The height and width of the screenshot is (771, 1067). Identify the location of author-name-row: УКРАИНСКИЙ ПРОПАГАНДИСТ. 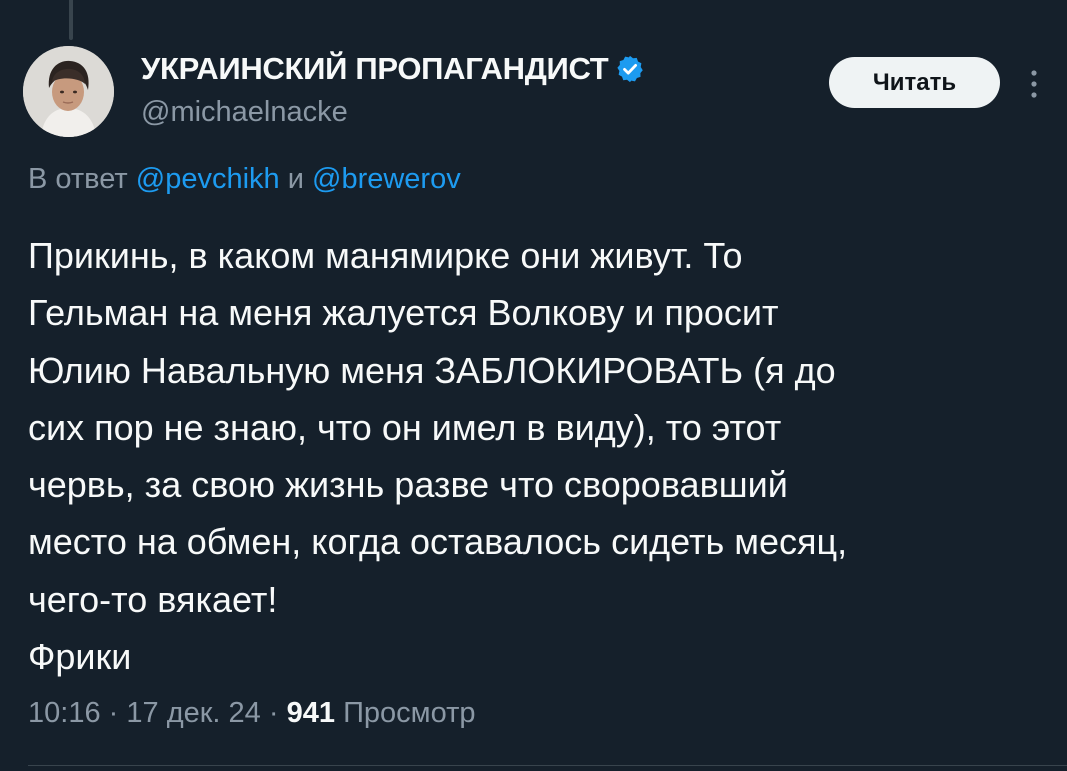
(393, 69).